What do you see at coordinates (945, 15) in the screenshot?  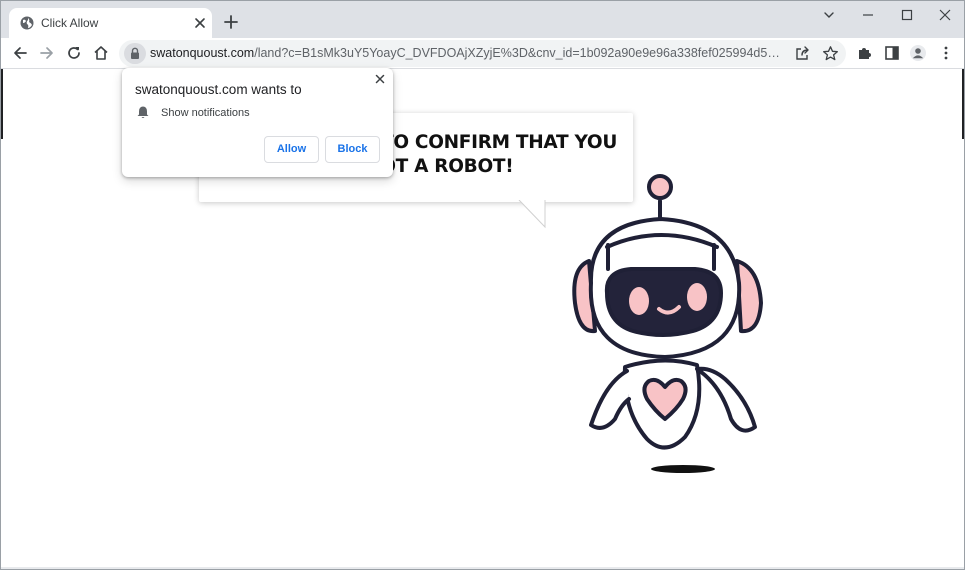 I see `window-close-icon` at bounding box center [945, 15].